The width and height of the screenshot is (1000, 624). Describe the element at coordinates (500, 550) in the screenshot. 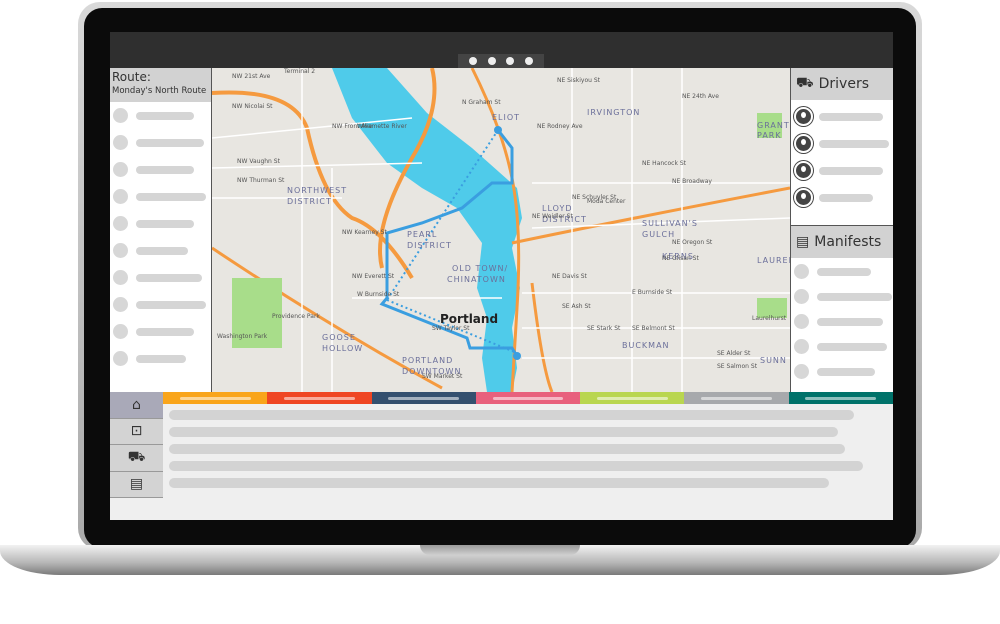

I see `laptop-notch` at that location.